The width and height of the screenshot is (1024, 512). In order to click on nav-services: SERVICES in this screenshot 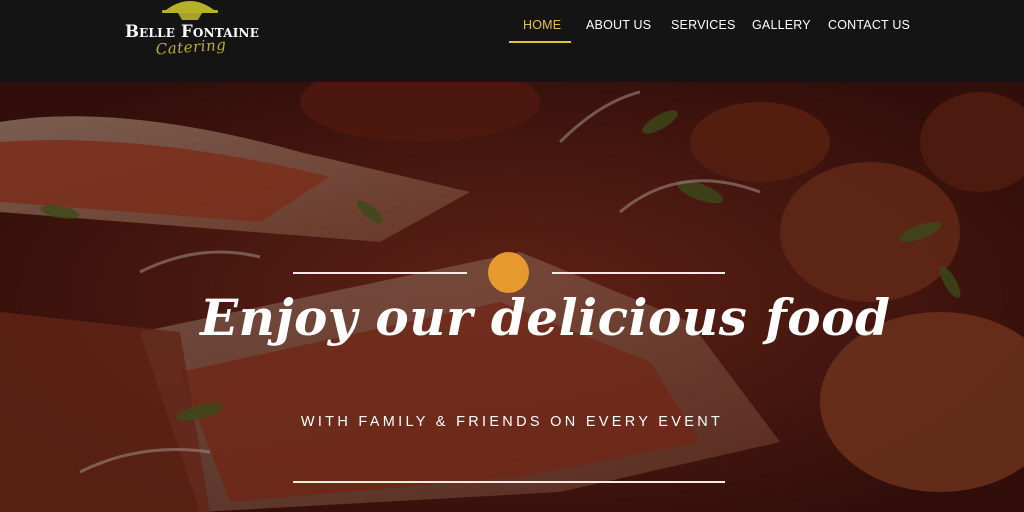, I will do `click(703, 25)`.